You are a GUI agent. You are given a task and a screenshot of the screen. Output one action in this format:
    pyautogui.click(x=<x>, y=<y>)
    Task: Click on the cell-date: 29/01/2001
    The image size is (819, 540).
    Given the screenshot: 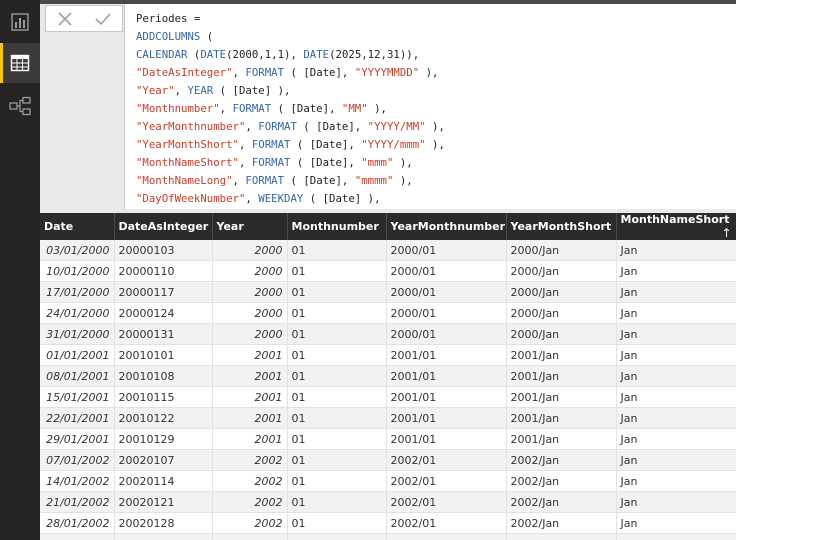 What is the action you would take?
    pyautogui.click(x=77, y=439)
    